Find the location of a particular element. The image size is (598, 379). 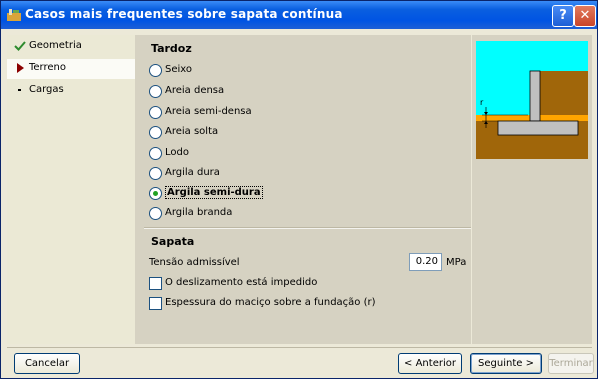

cancel-button: Cancelar is located at coordinates (47, 363).